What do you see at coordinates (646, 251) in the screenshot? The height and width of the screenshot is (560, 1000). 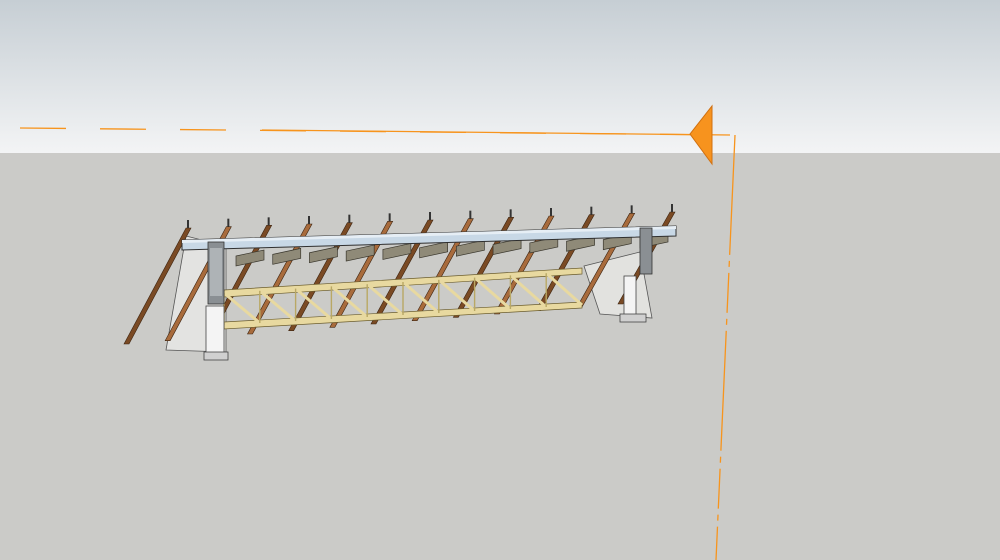 I see `right-hanger-bracket` at bounding box center [646, 251].